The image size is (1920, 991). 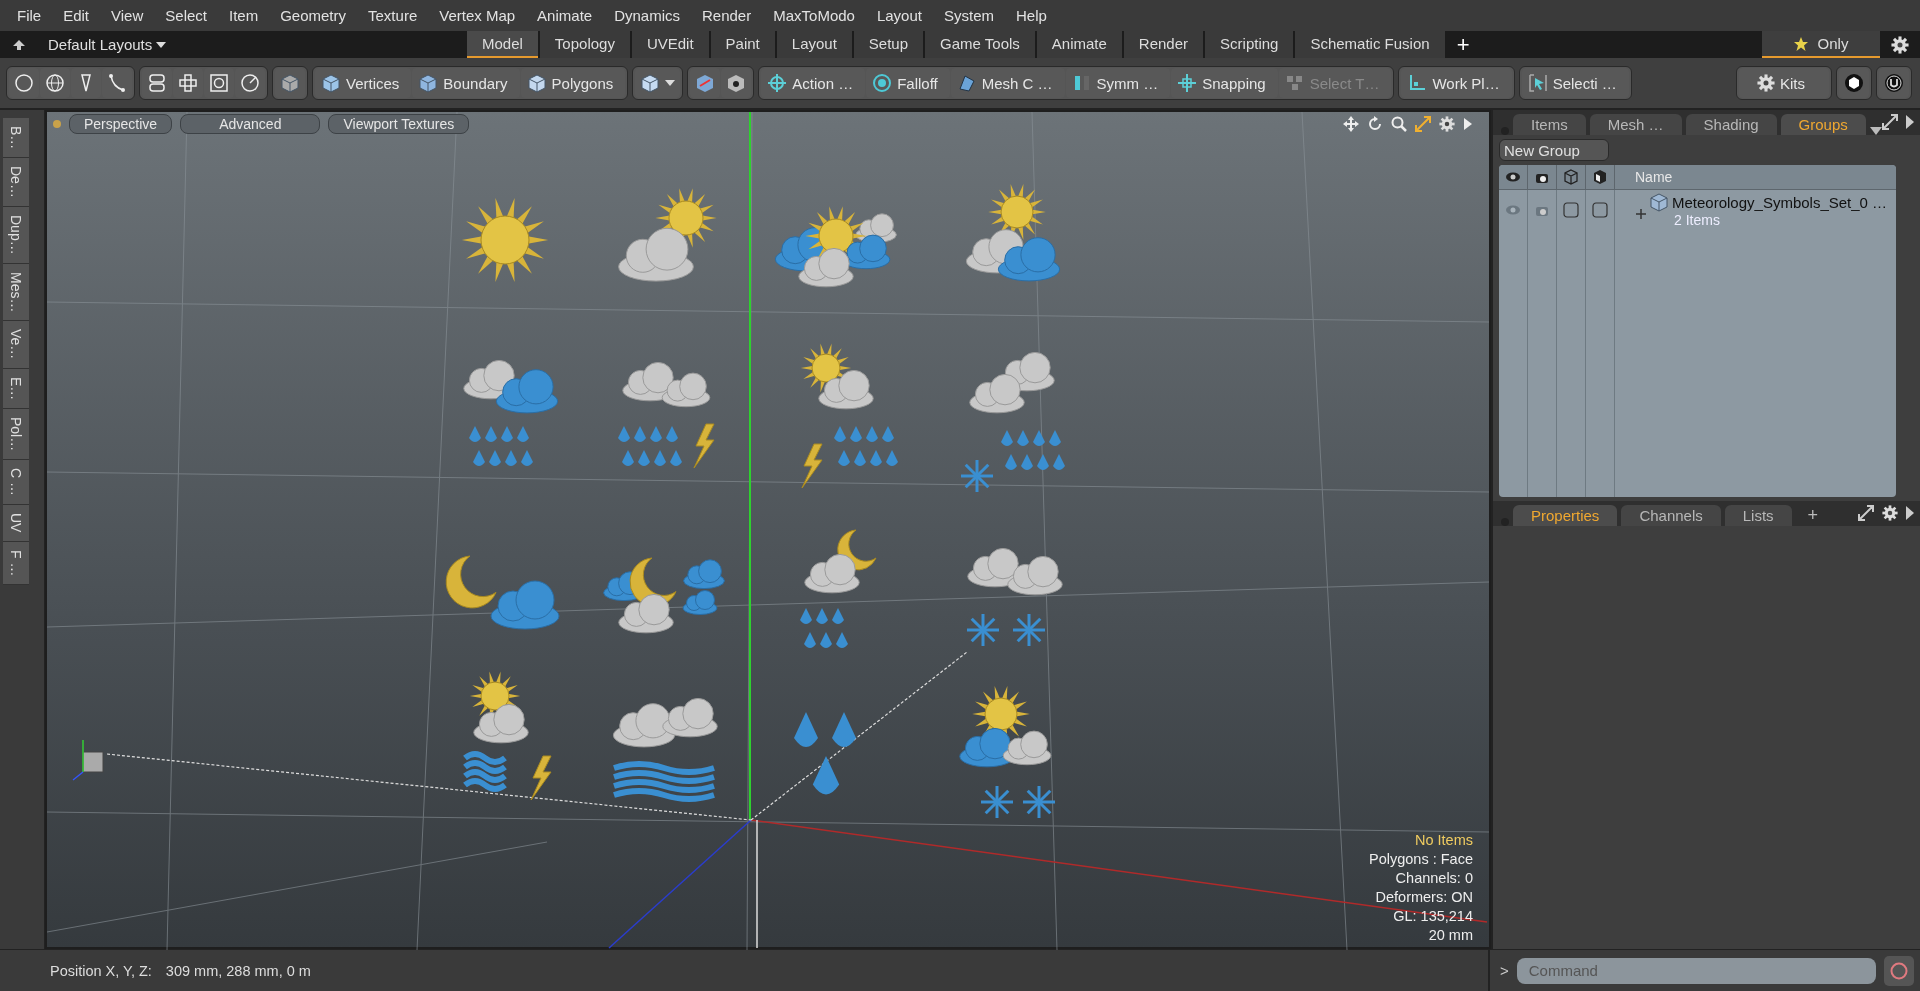 I want to click on menu-item: Animate, so click(x=565, y=15).